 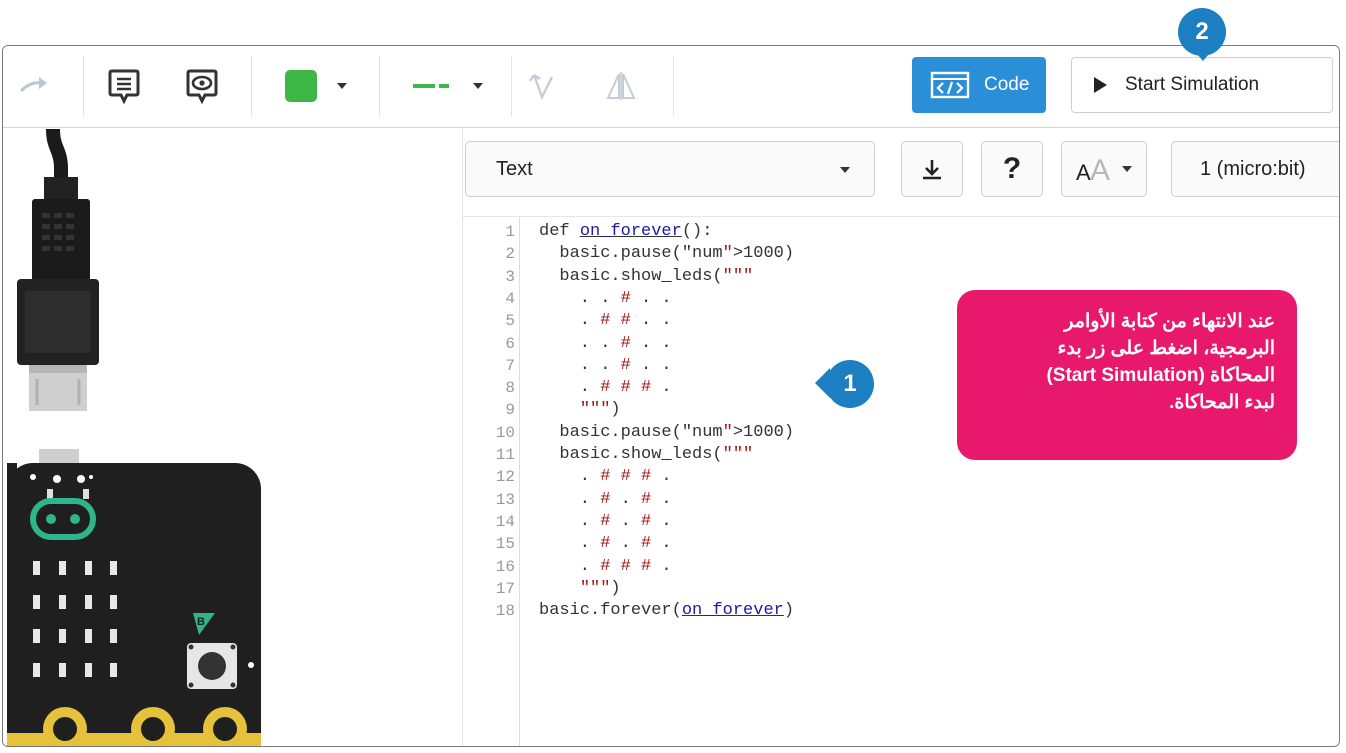 I want to click on notes-button, so click(x=124, y=86).